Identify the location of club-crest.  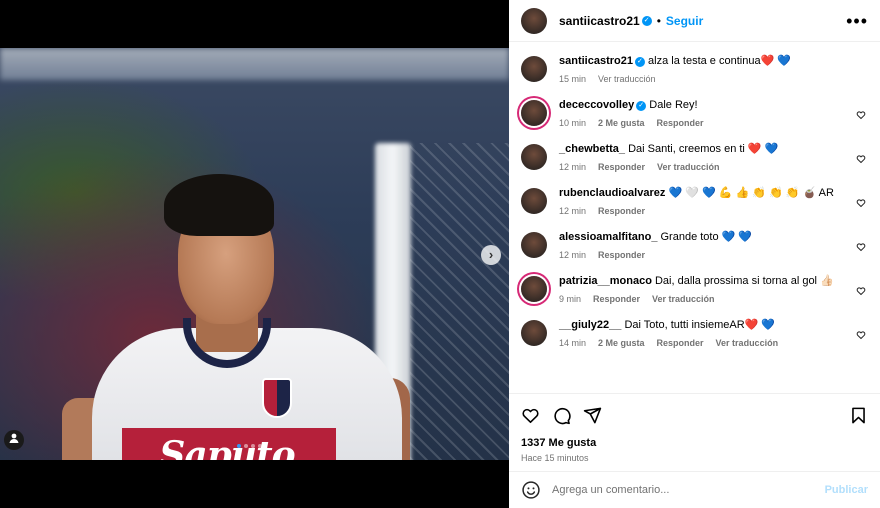
(277, 398).